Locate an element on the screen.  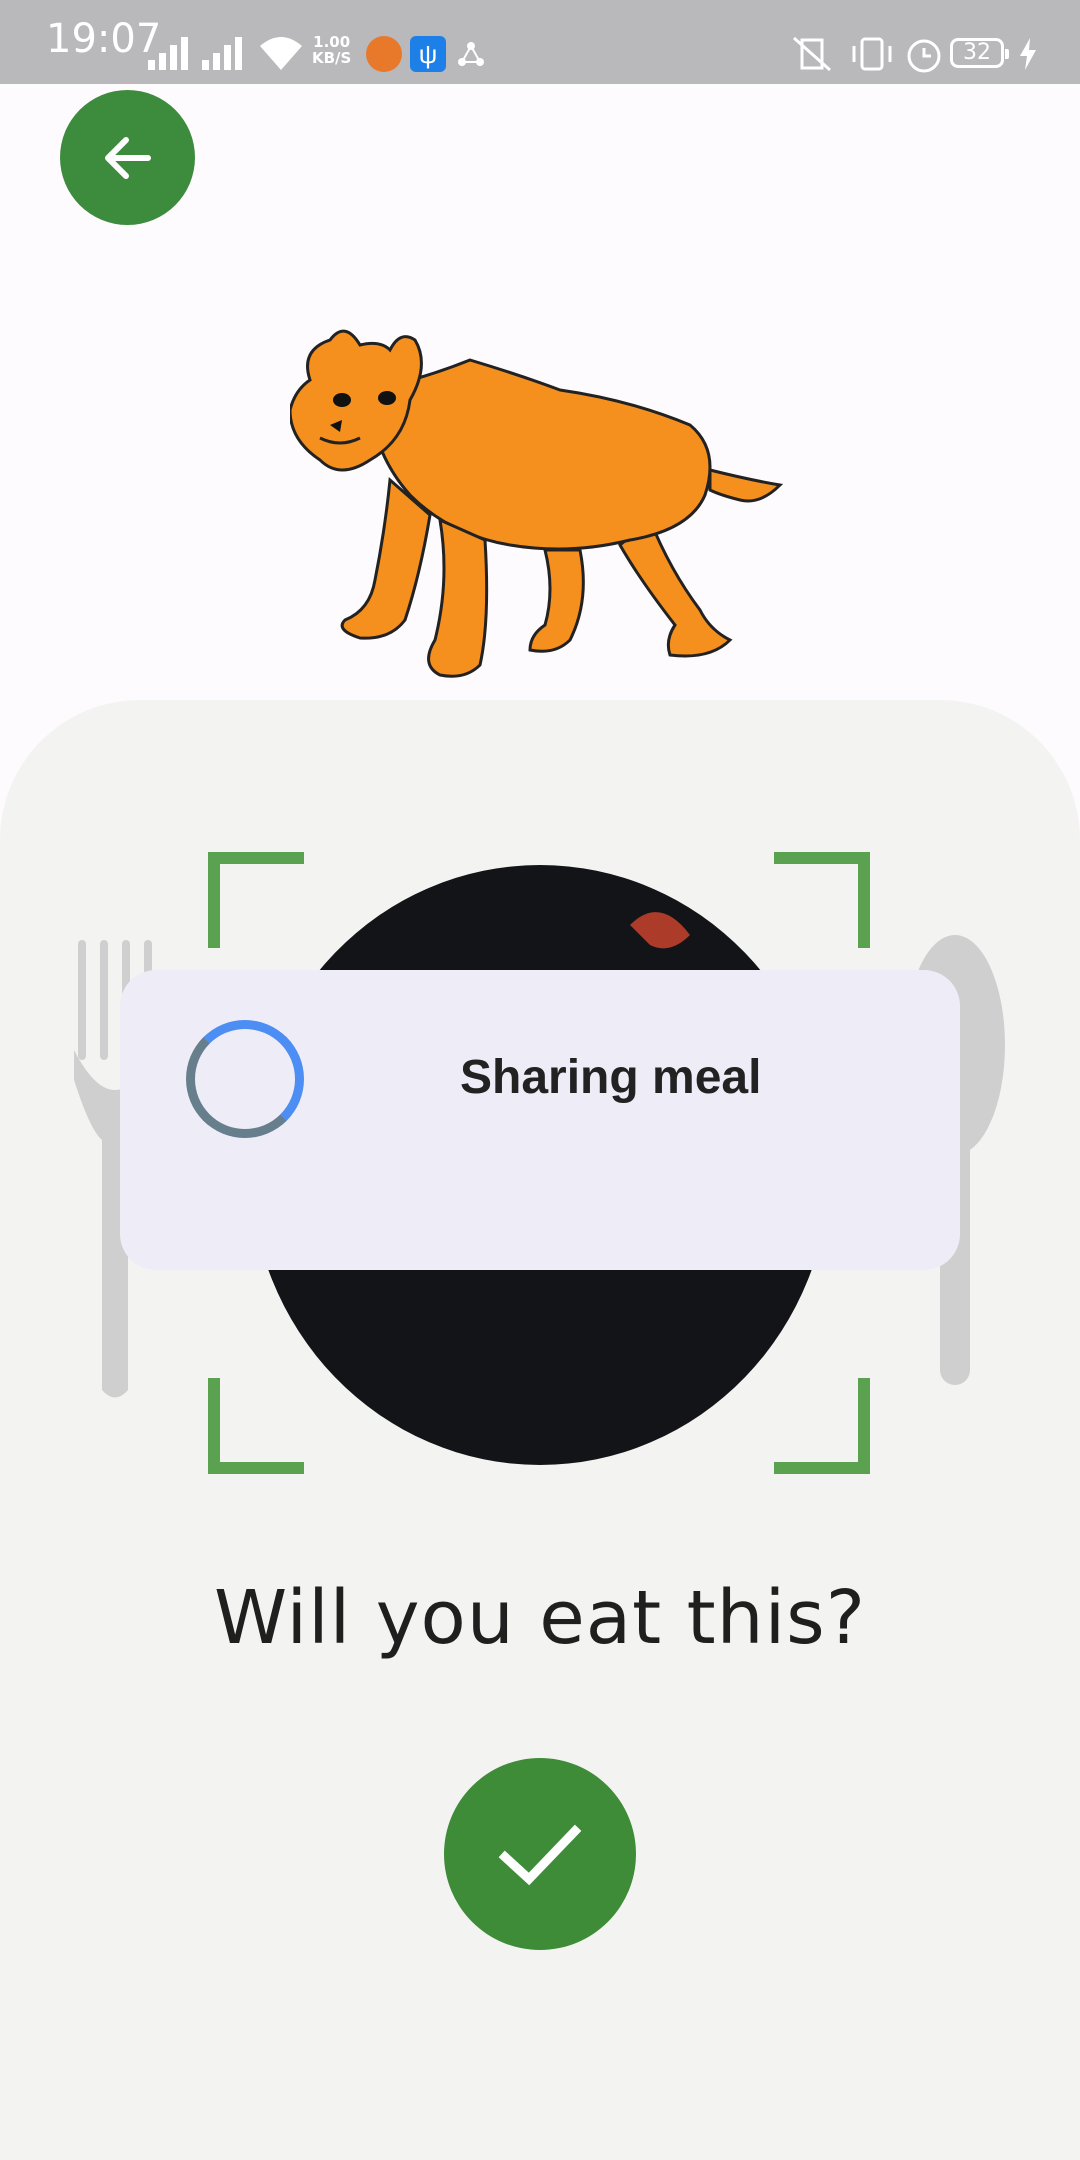
confirm-button is located at coordinates (540, 1854).